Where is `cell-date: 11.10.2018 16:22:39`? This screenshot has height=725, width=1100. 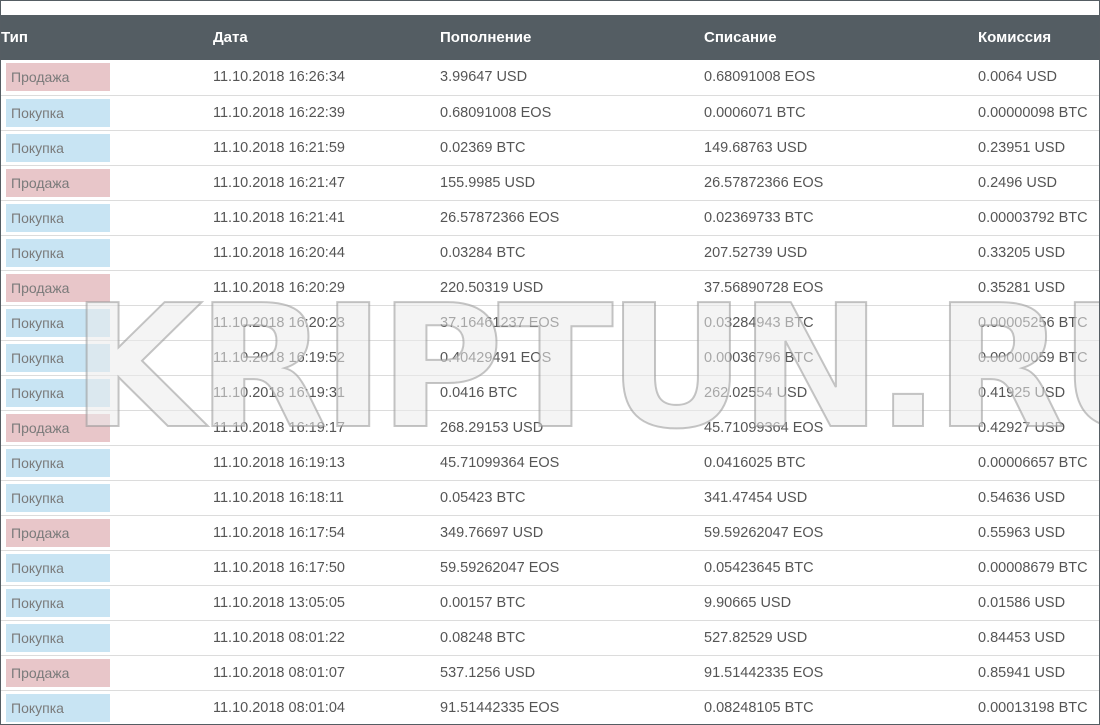 cell-date: 11.10.2018 16:22:39 is located at coordinates (279, 112).